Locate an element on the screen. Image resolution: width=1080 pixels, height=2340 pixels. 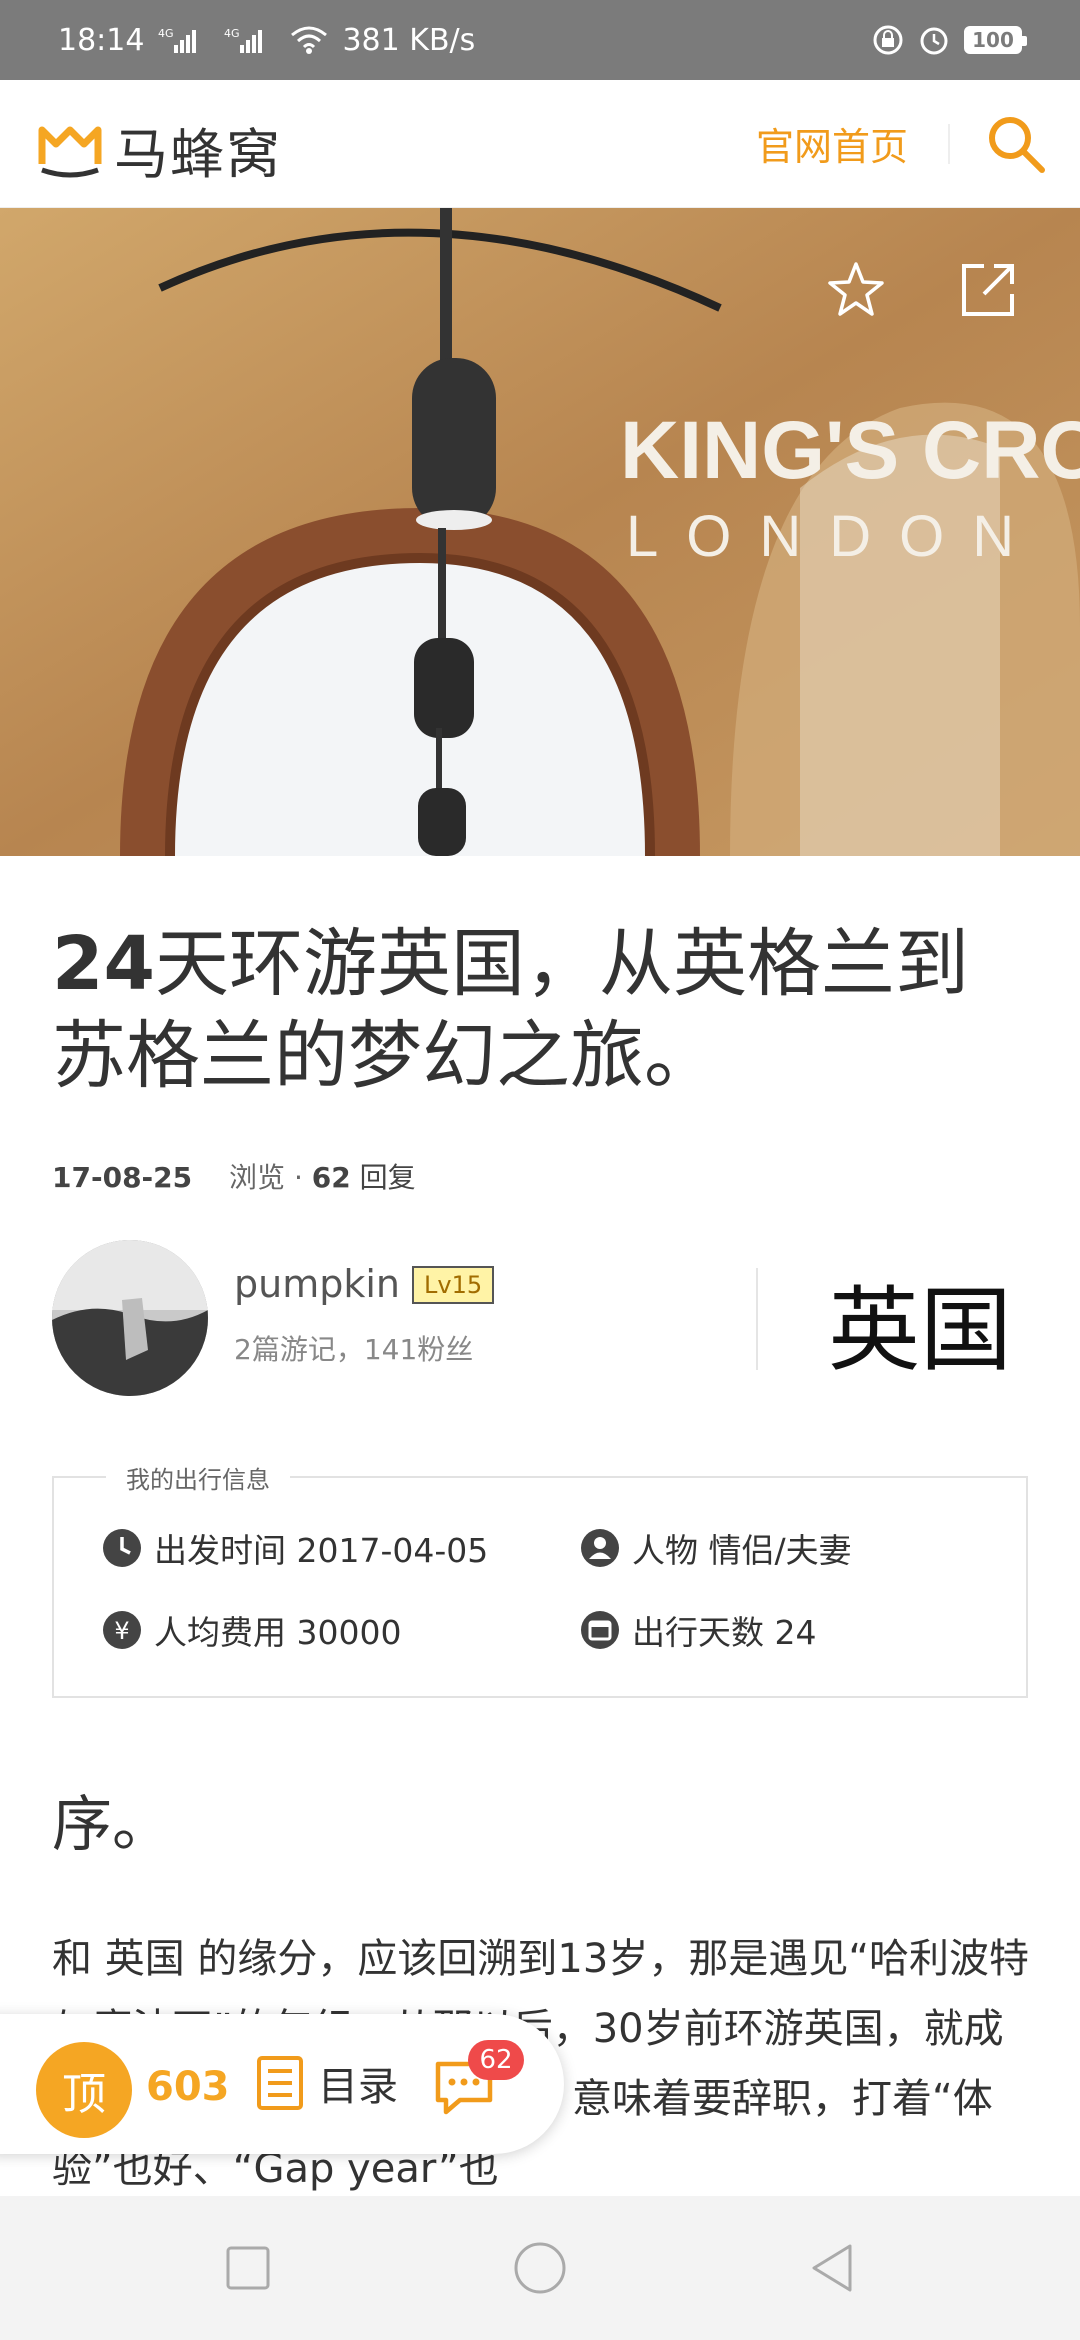
back-button is located at coordinates (832, 2268).